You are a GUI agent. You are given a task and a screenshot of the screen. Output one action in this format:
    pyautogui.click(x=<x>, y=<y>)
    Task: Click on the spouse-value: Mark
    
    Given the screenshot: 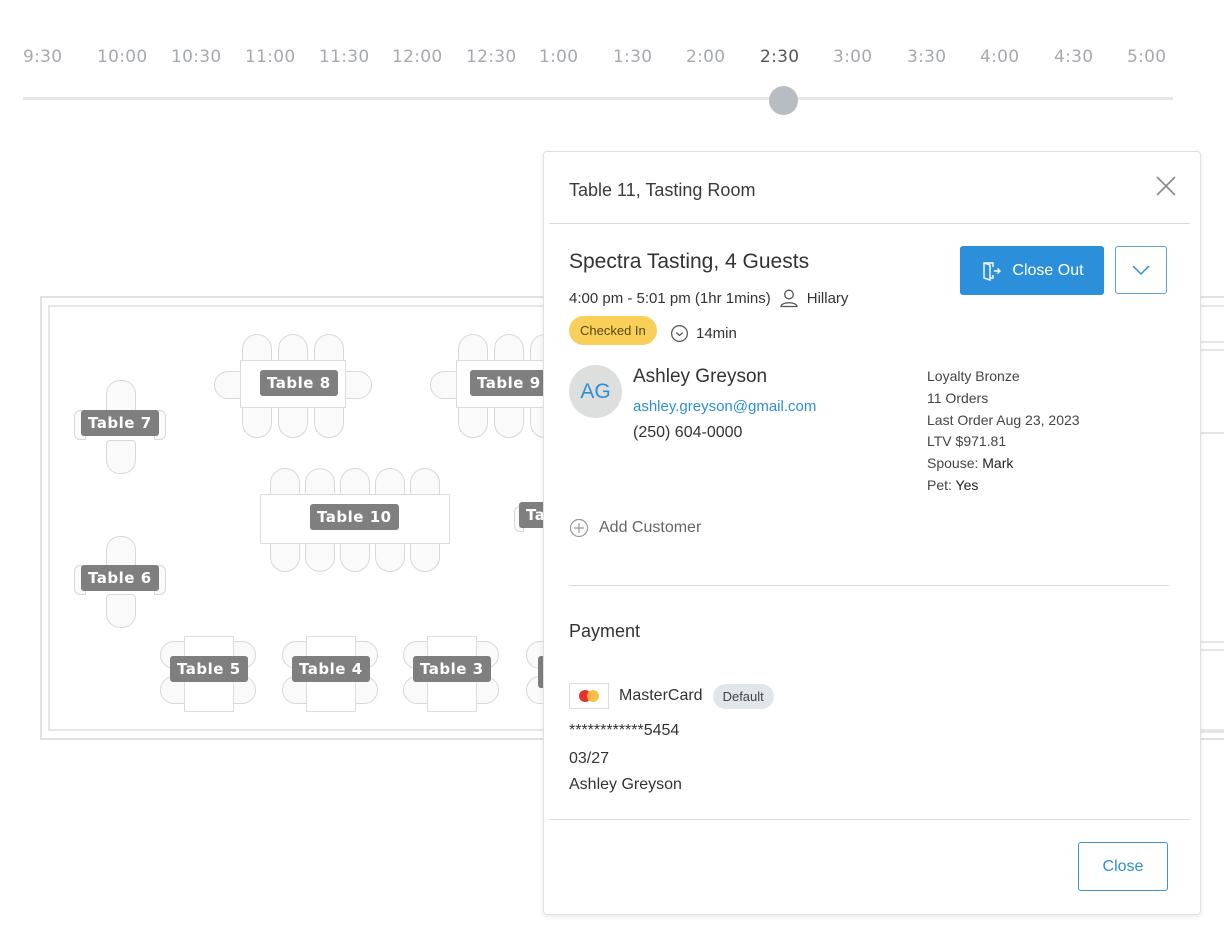 What is the action you would take?
    pyautogui.click(x=998, y=463)
    